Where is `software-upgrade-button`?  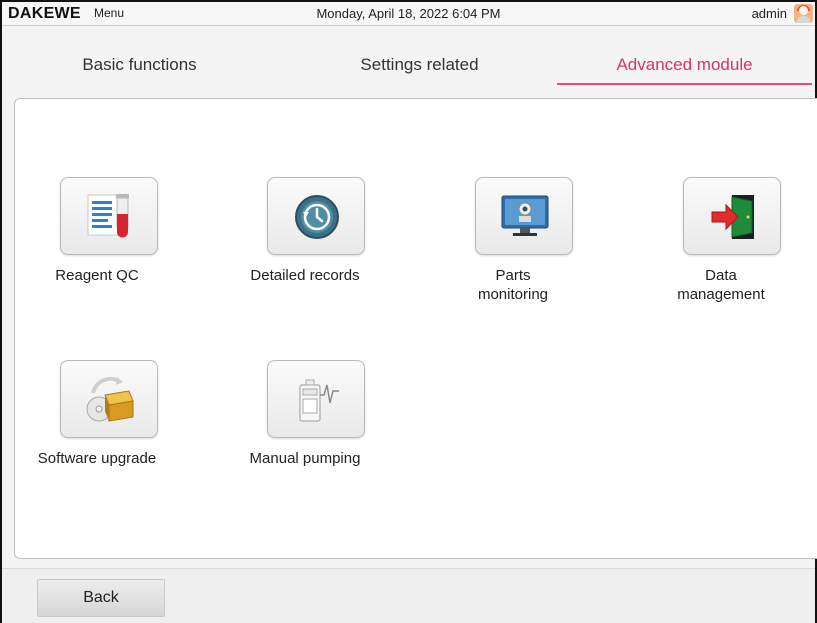 software-upgrade-button is located at coordinates (109, 399).